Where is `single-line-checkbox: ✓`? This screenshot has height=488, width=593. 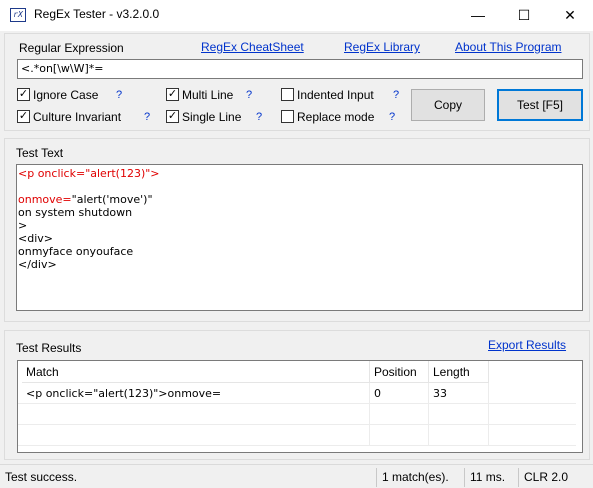
single-line-checkbox: ✓ is located at coordinates (172, 116).